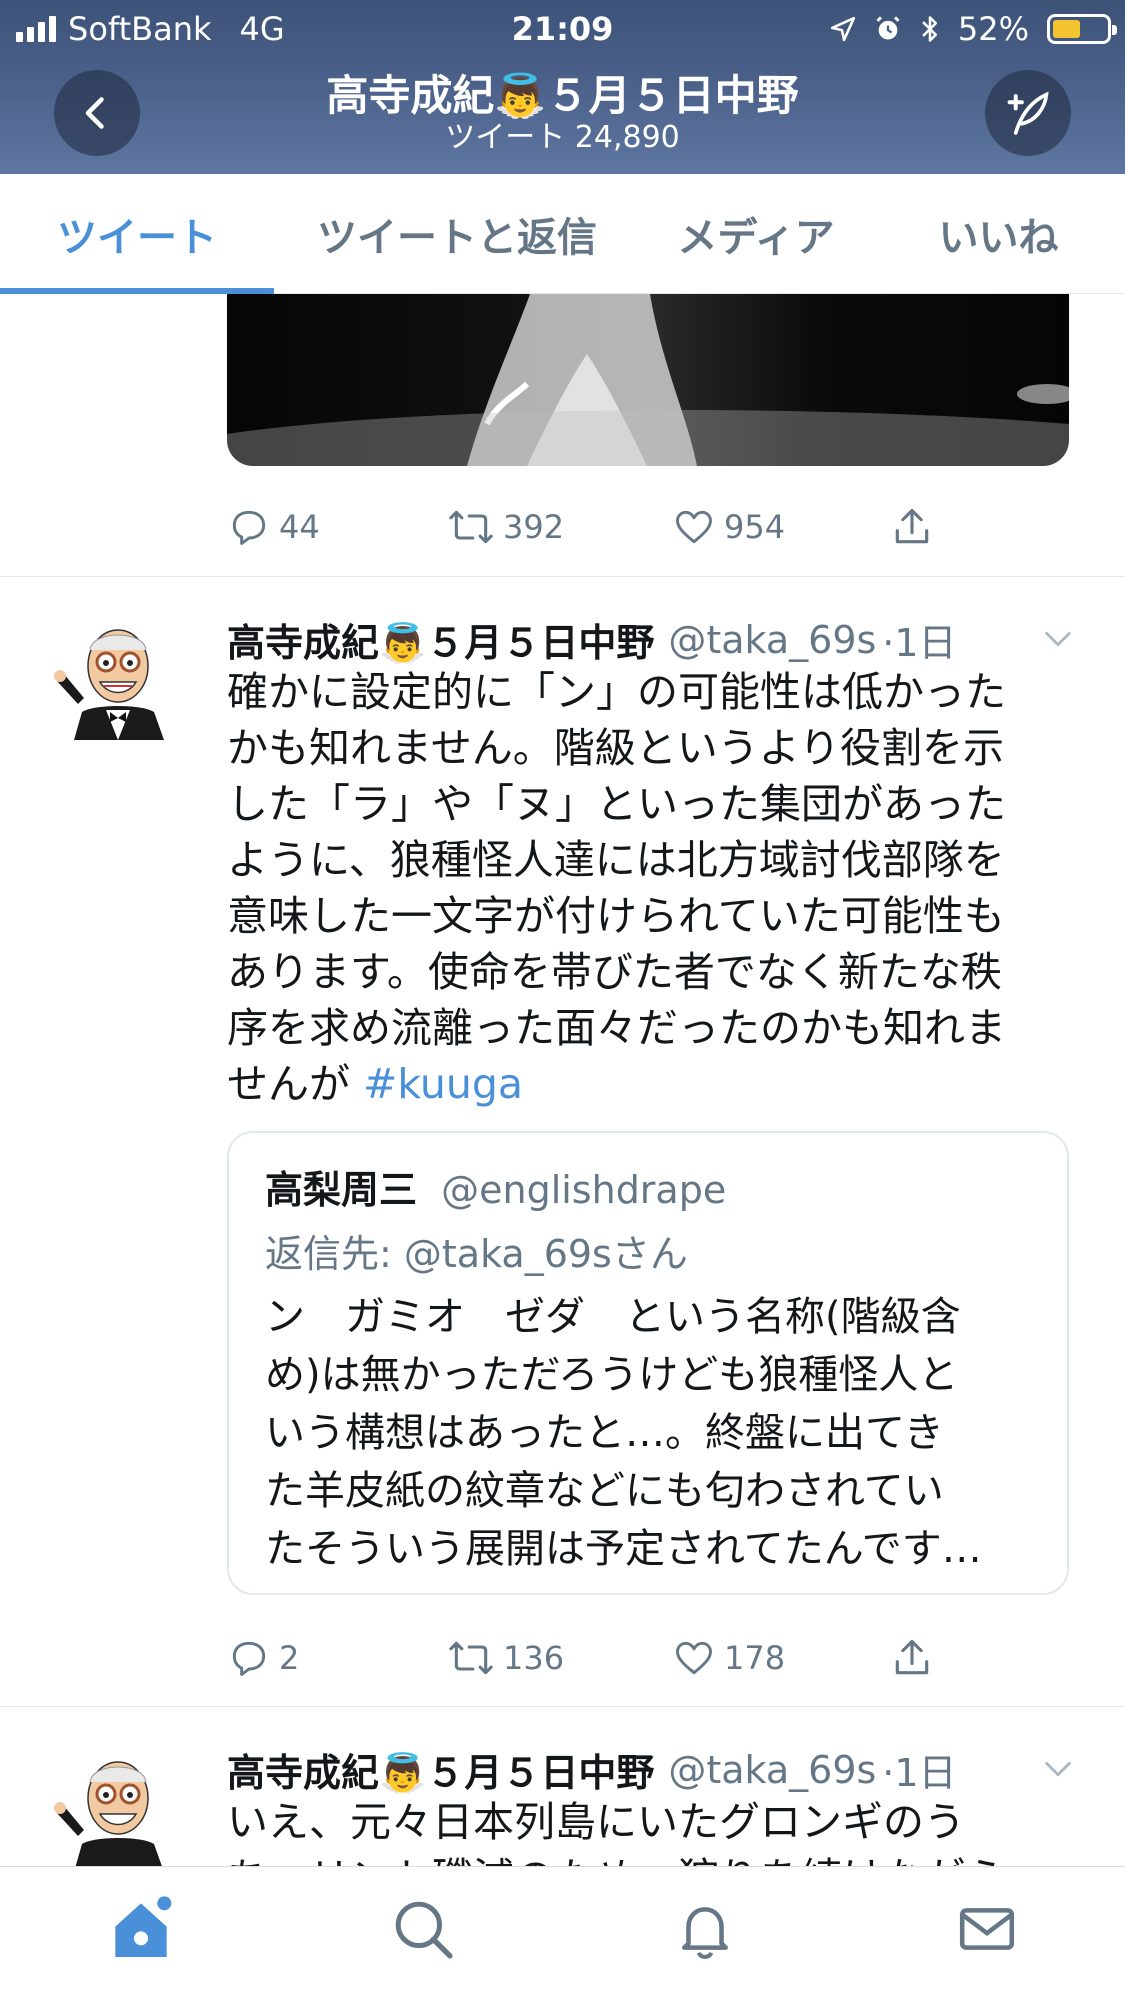 This screenshot has height=2000, width=1125. I want to click on retweet-action: 136, so click(505, 1658).